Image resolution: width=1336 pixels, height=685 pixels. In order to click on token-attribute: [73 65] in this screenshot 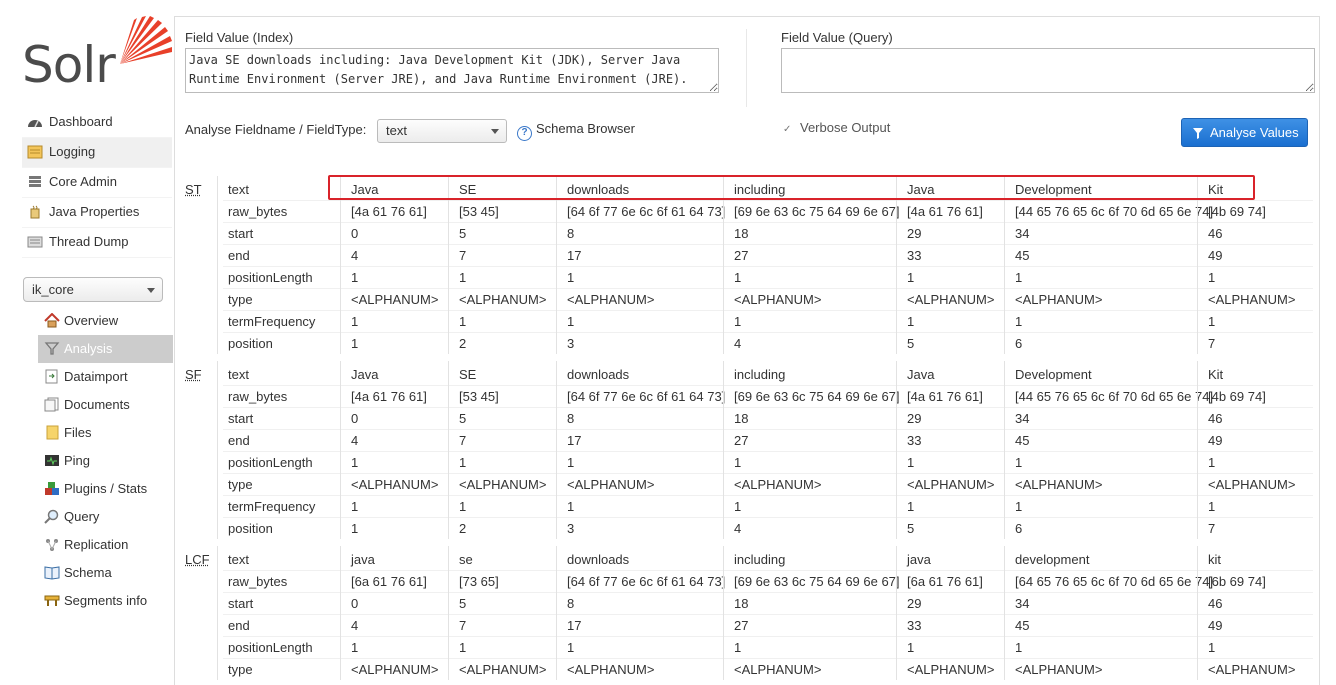, I will do `click(479, 581)`.